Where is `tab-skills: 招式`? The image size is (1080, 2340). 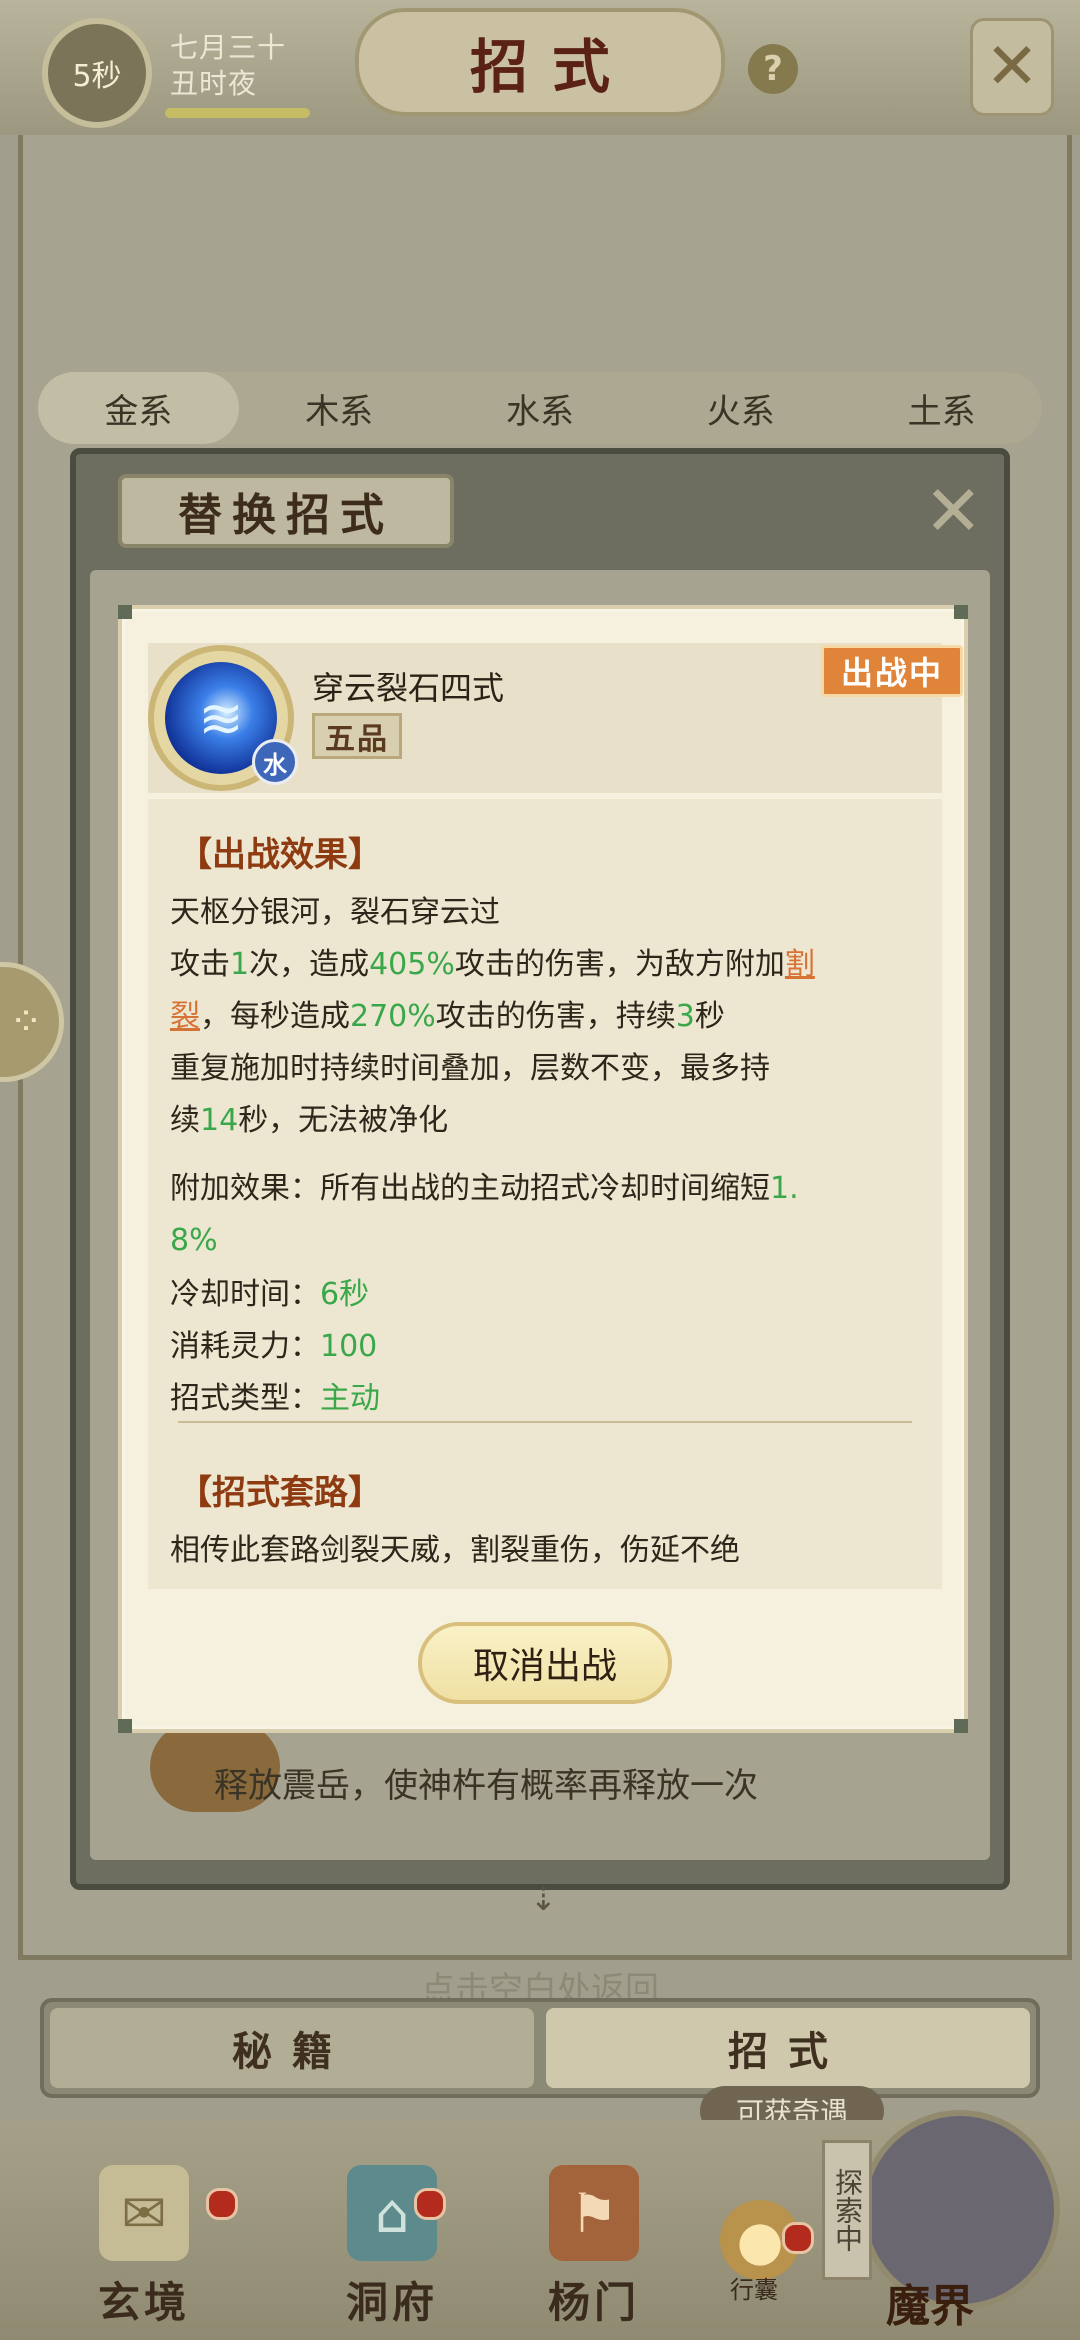
tab-skills: 招式 is located at coordinates (788, 2048).